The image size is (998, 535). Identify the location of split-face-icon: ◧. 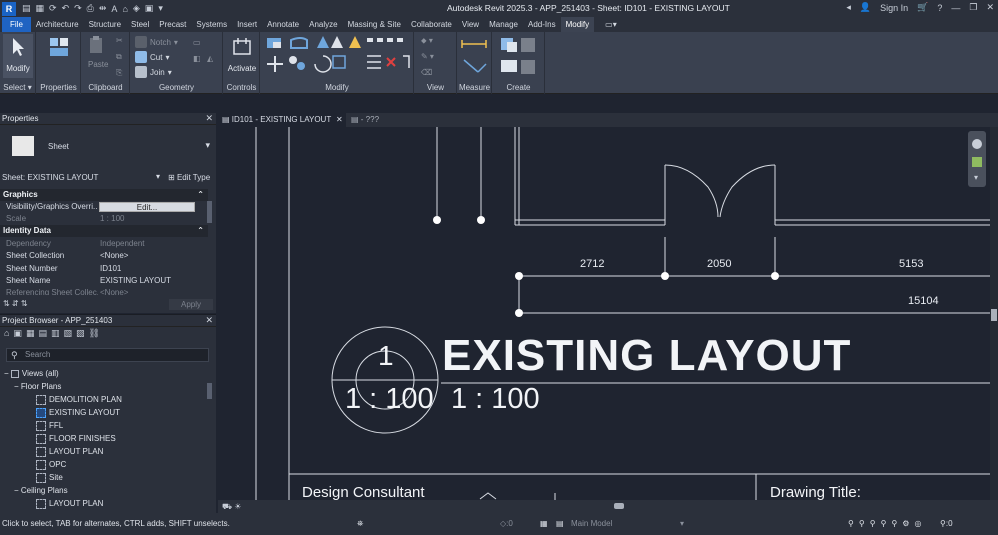
(197, 58).